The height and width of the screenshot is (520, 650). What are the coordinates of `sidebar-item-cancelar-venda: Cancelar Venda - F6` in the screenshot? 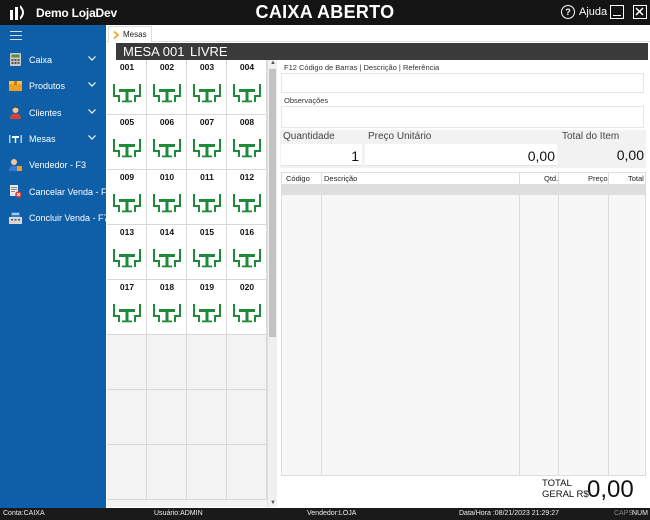 It's located at (56, 192).